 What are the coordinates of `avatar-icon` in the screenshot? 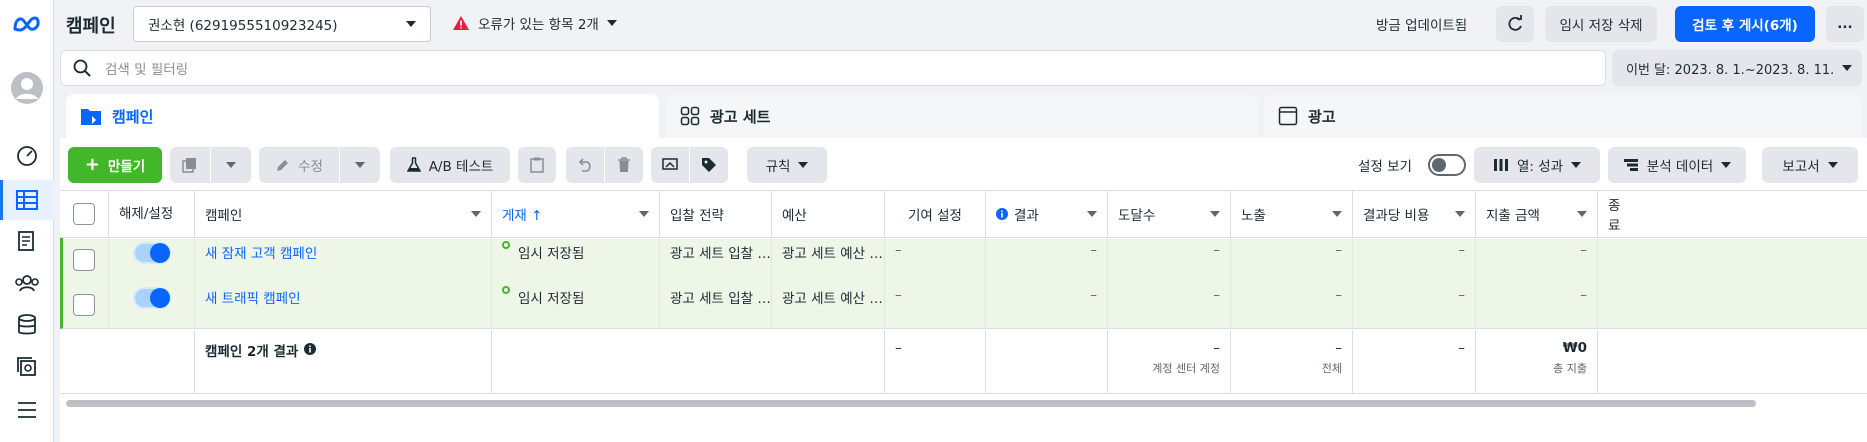 It's located at (27, 88).